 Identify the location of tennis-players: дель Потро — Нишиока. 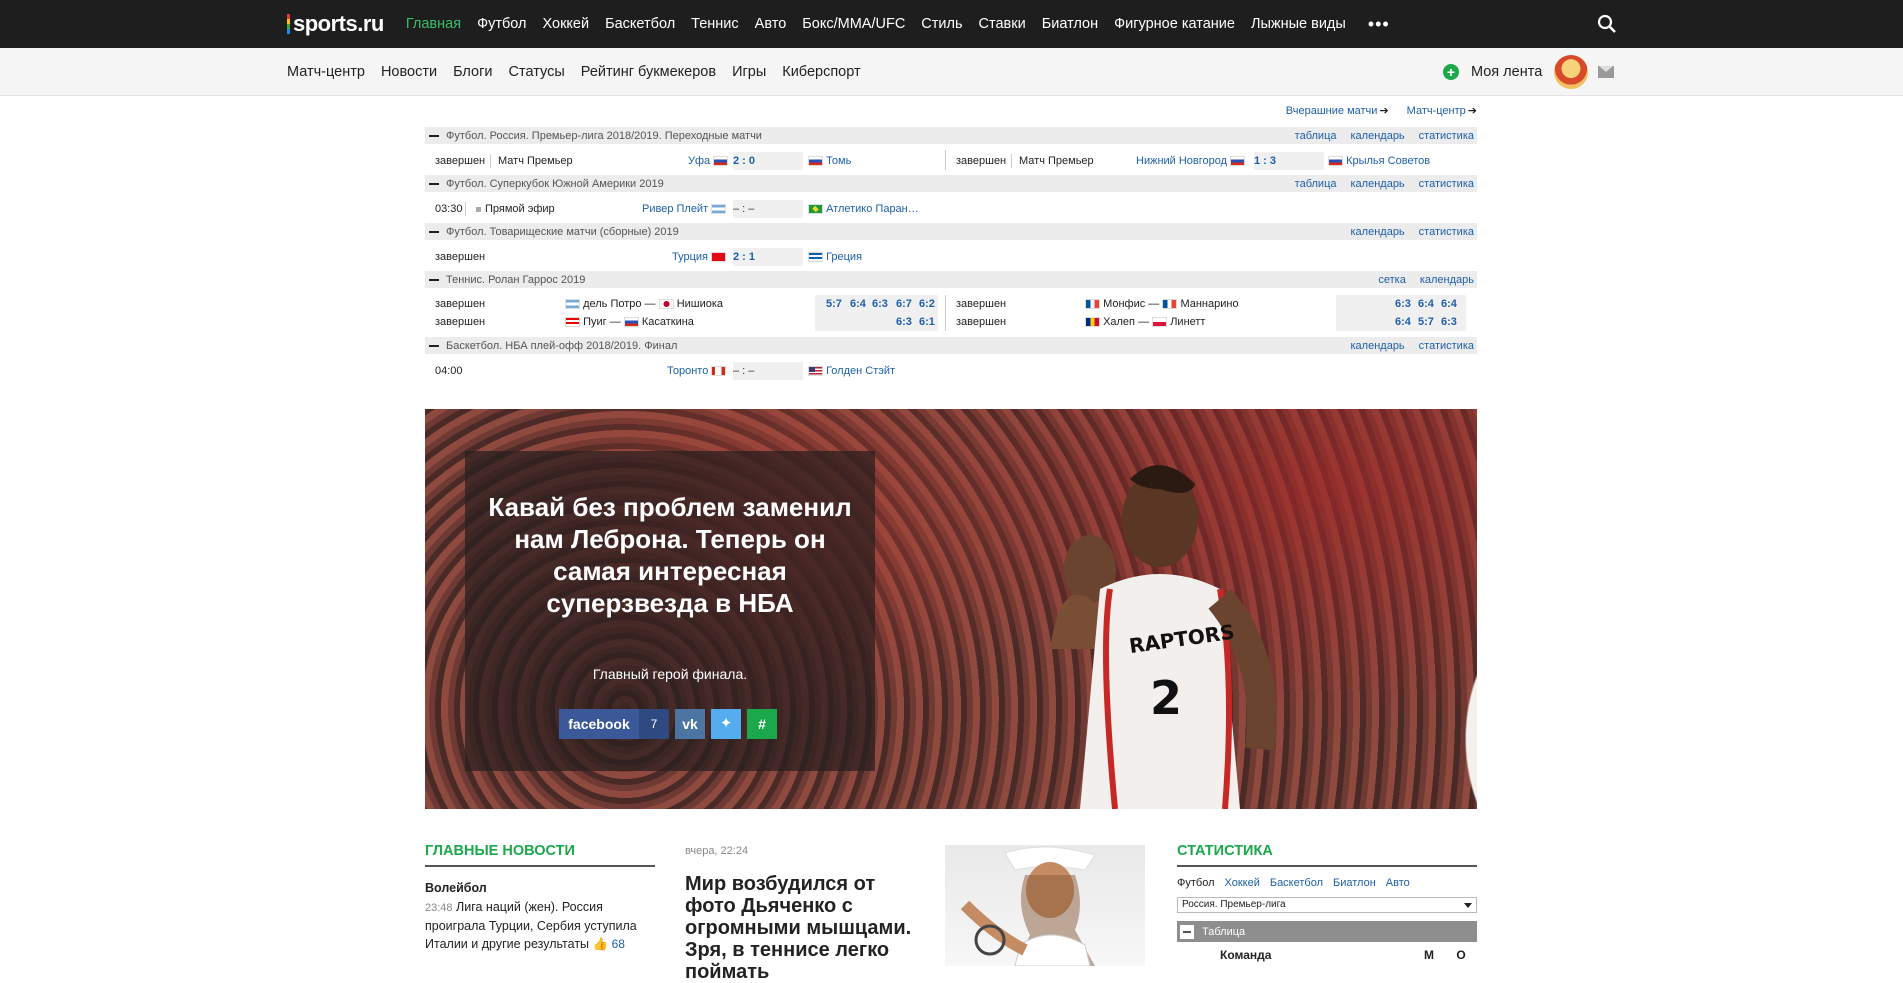
(644, 304).